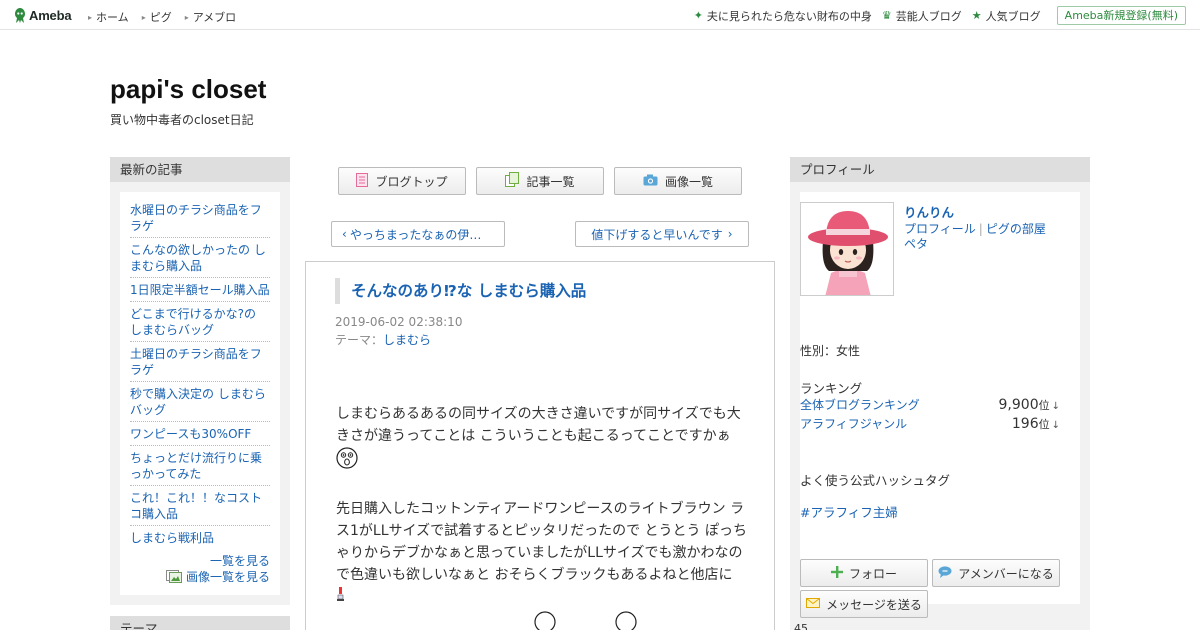  What do you see at coordinates (886, 15) in the screenshot?
I see `crown-icon: ♛` at bounding box center [886, 15].